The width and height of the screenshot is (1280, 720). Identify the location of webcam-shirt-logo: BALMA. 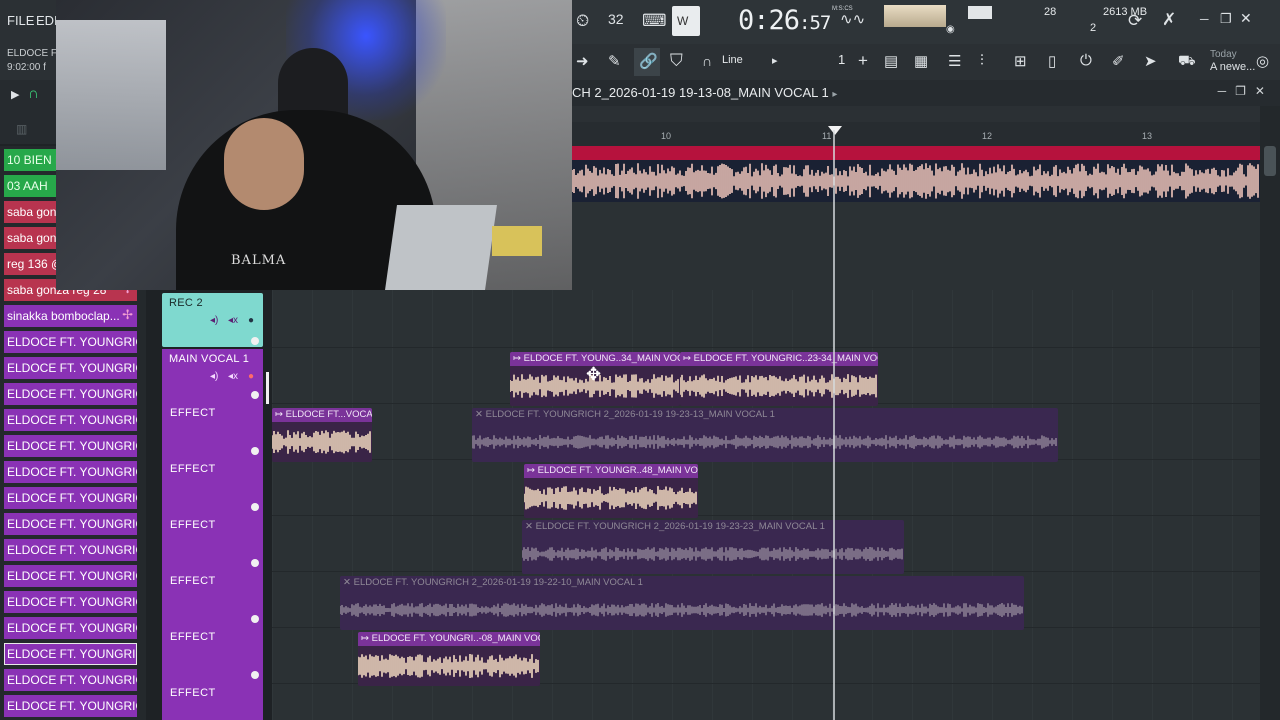
(259, 260).